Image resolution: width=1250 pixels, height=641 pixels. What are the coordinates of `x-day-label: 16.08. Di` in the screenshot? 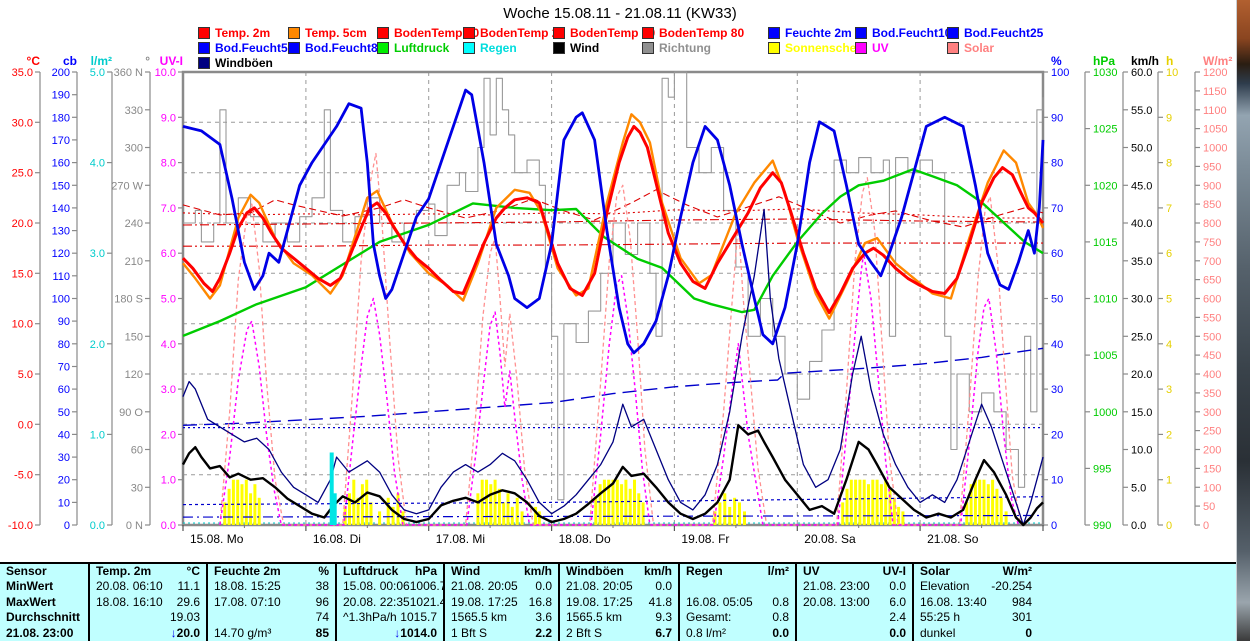 It's located at (337, 539).